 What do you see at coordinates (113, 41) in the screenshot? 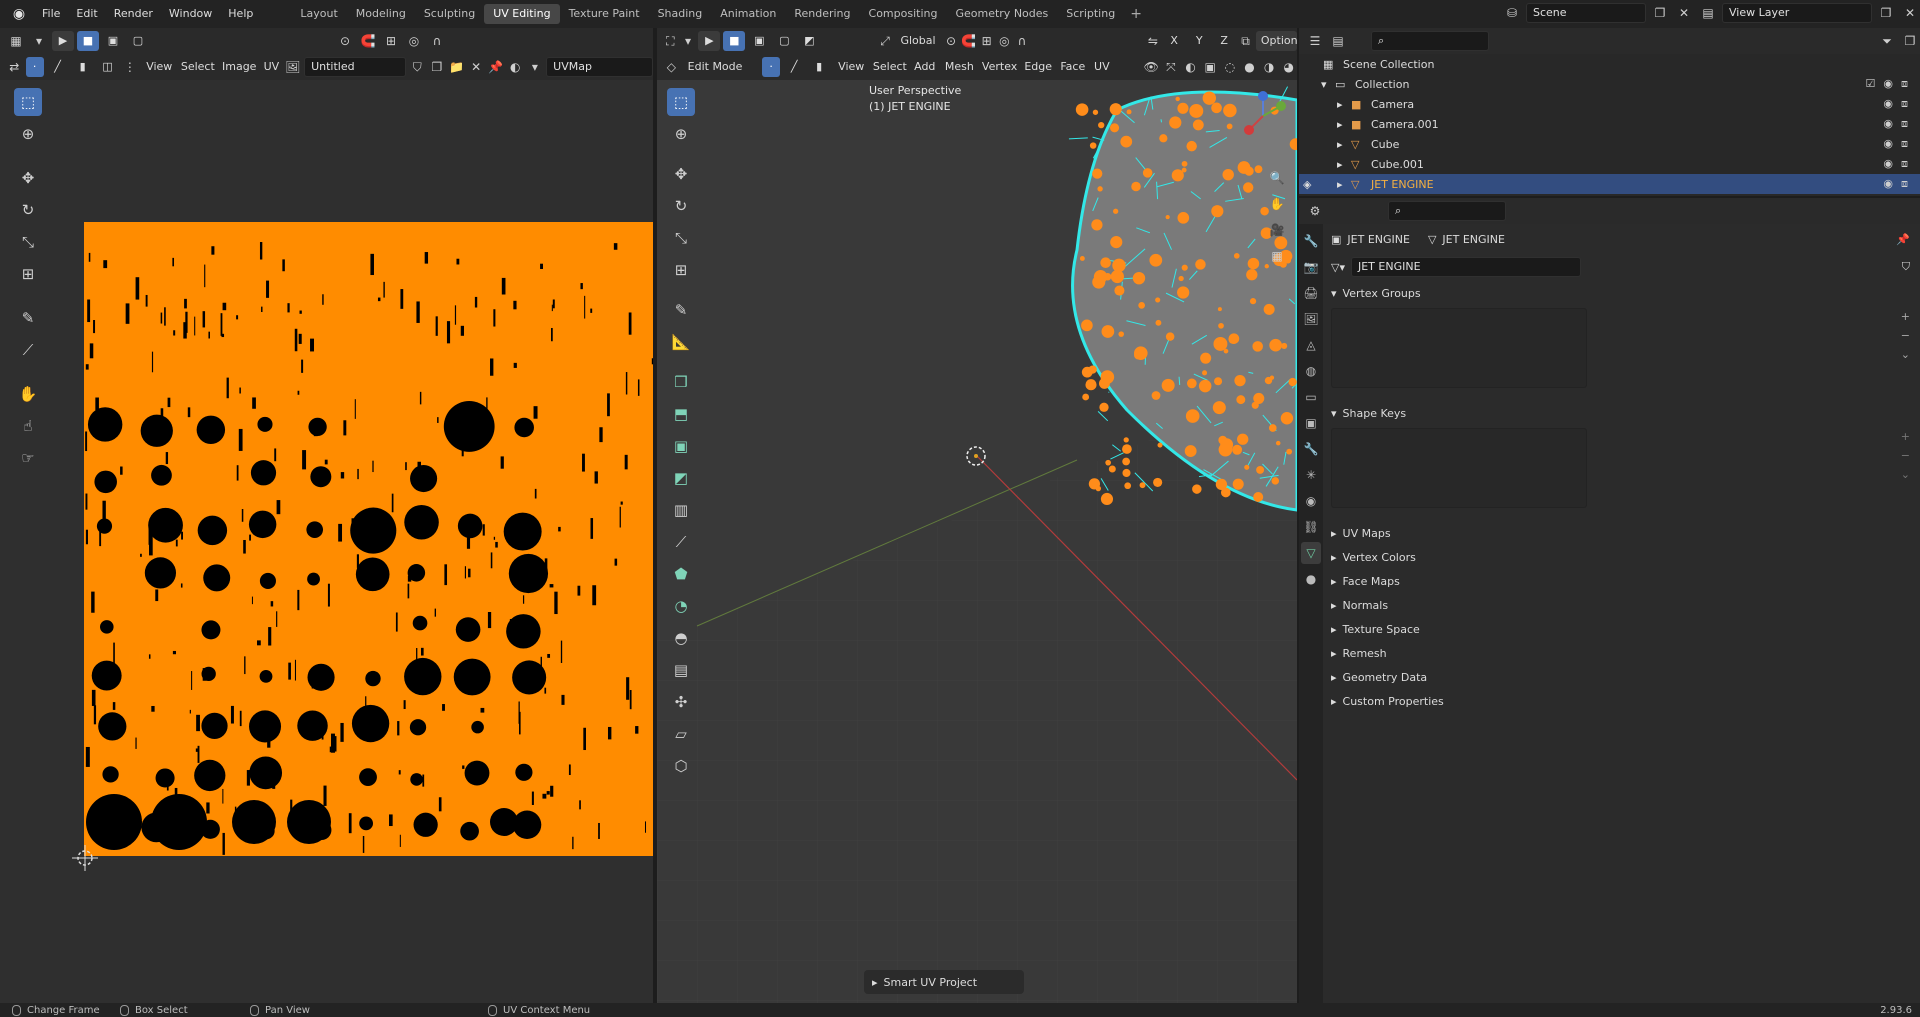
I see `select-extend-button: ▣` at bounding box center [113, 41].